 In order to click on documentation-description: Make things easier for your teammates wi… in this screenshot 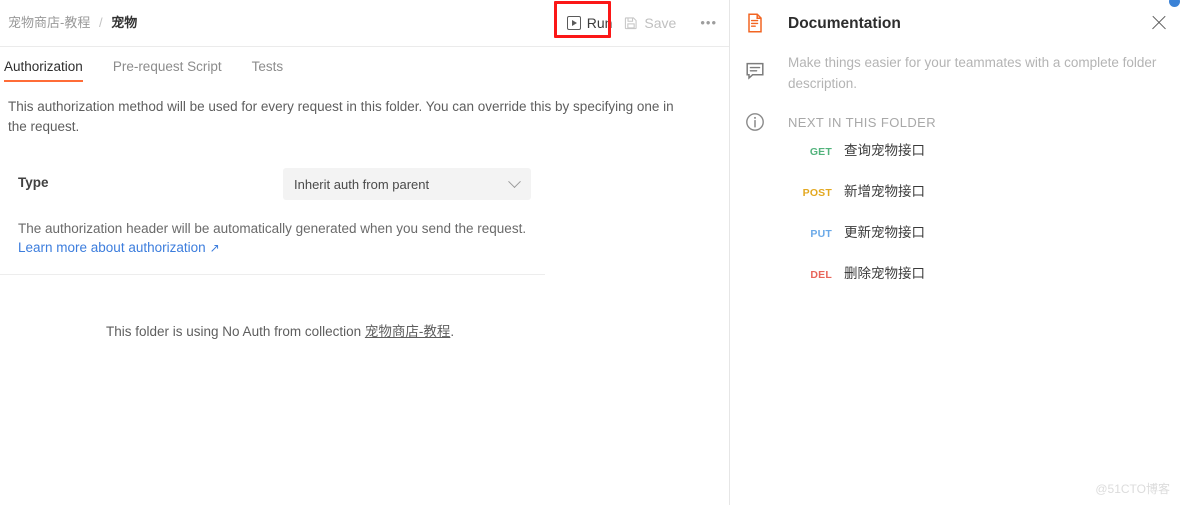, I will do `click(972, 73)`.